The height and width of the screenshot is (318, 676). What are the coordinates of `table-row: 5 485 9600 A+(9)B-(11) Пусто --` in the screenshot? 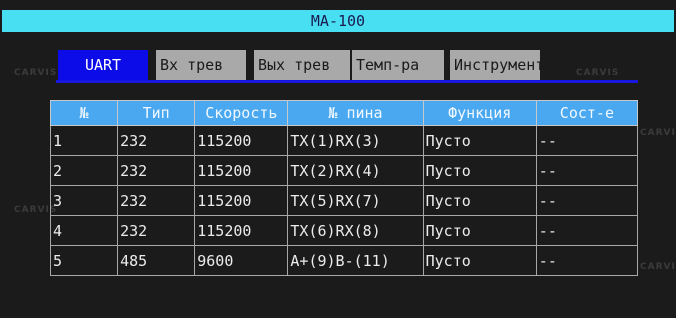 It's located at (344, 260).